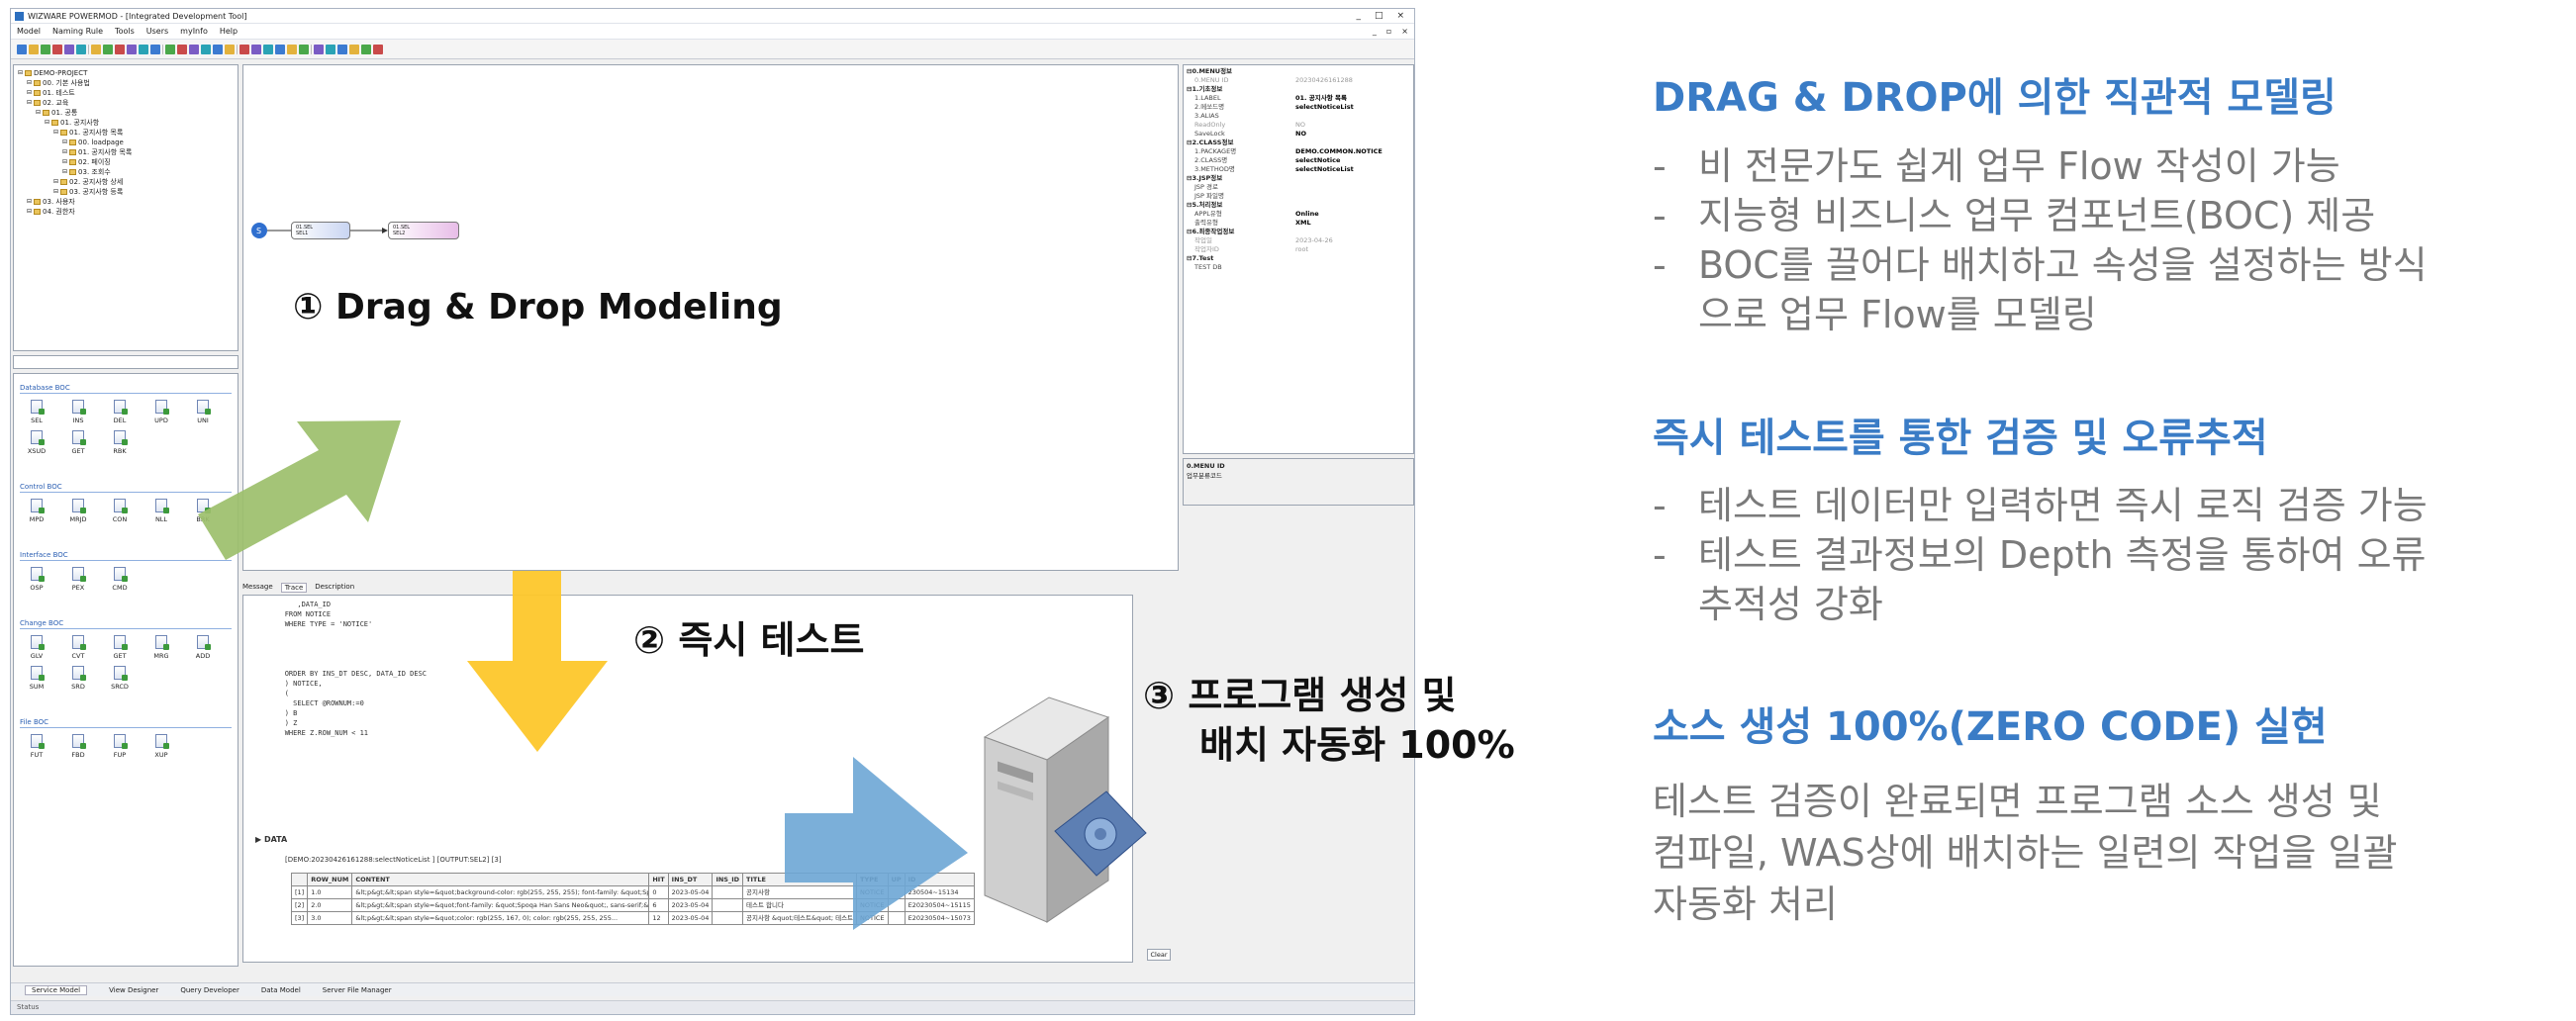 This screenshot has height=1021, width=2576. What do you see at coordinates (2037, 215) in the screenshot?
I see `list-item-text: 지능형 비즈니스 업무 컴포넌트(BOC) 제공` at bounding box center [2037, 215].